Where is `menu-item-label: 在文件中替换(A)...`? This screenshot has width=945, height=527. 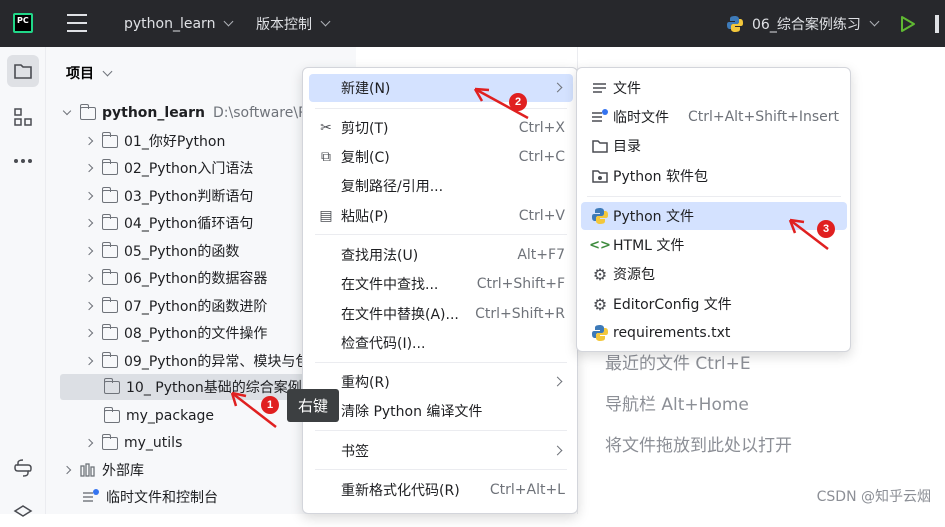 menu-item-label: 在文件中替换(A)... is located at coordinates (400, 315).